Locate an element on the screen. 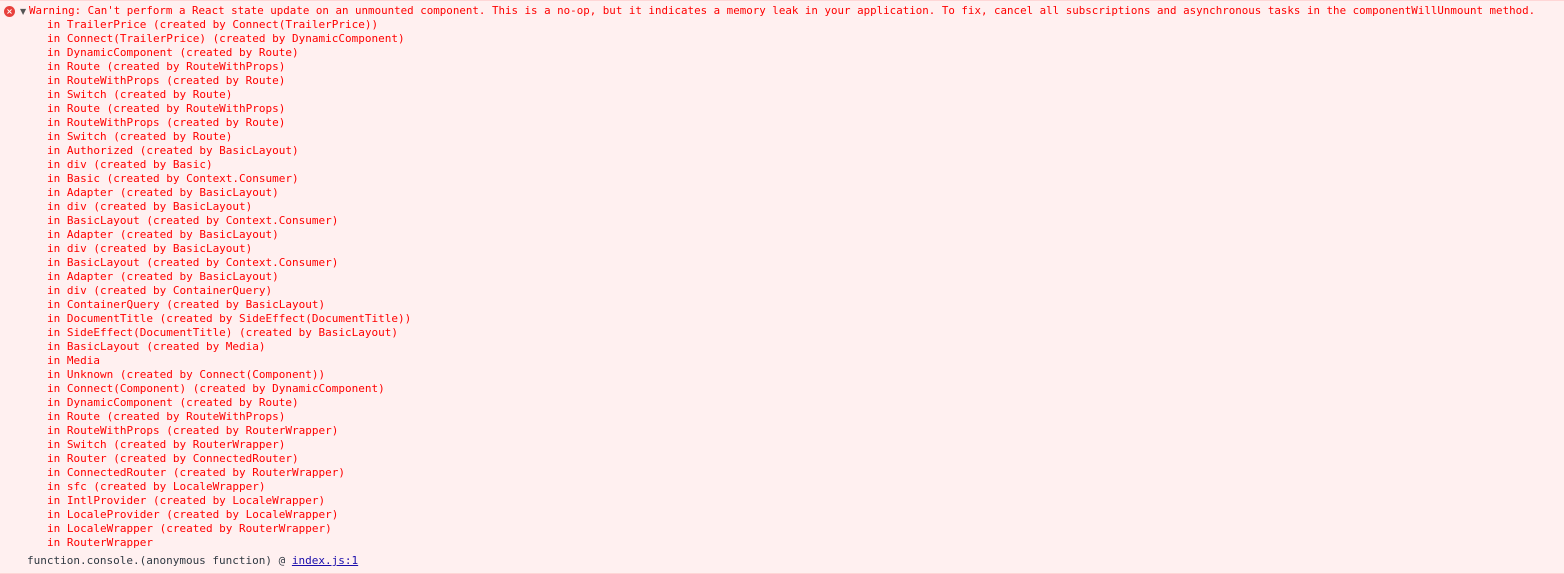 This screenshot has width=1564, height=574. error-icon: × is located at coordinates (9, 11).